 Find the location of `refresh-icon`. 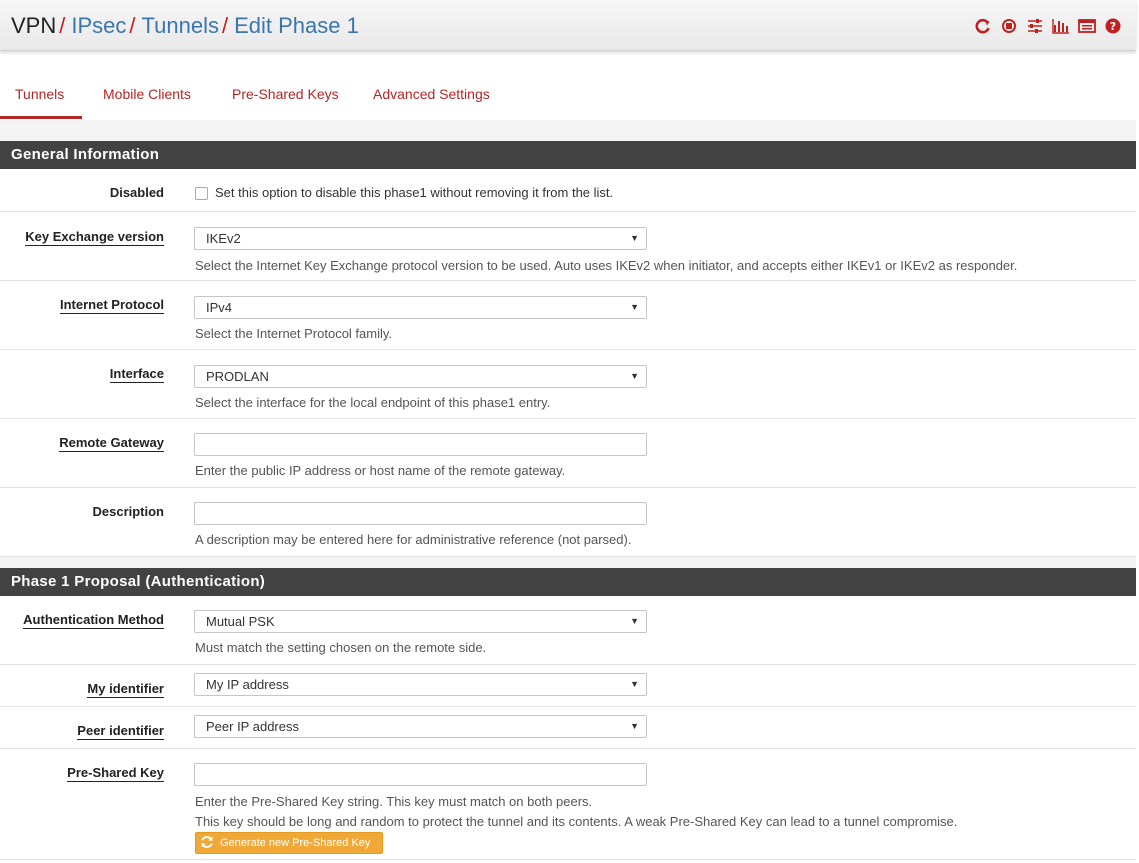

refresh-icon is located at coordinates (207, 843).